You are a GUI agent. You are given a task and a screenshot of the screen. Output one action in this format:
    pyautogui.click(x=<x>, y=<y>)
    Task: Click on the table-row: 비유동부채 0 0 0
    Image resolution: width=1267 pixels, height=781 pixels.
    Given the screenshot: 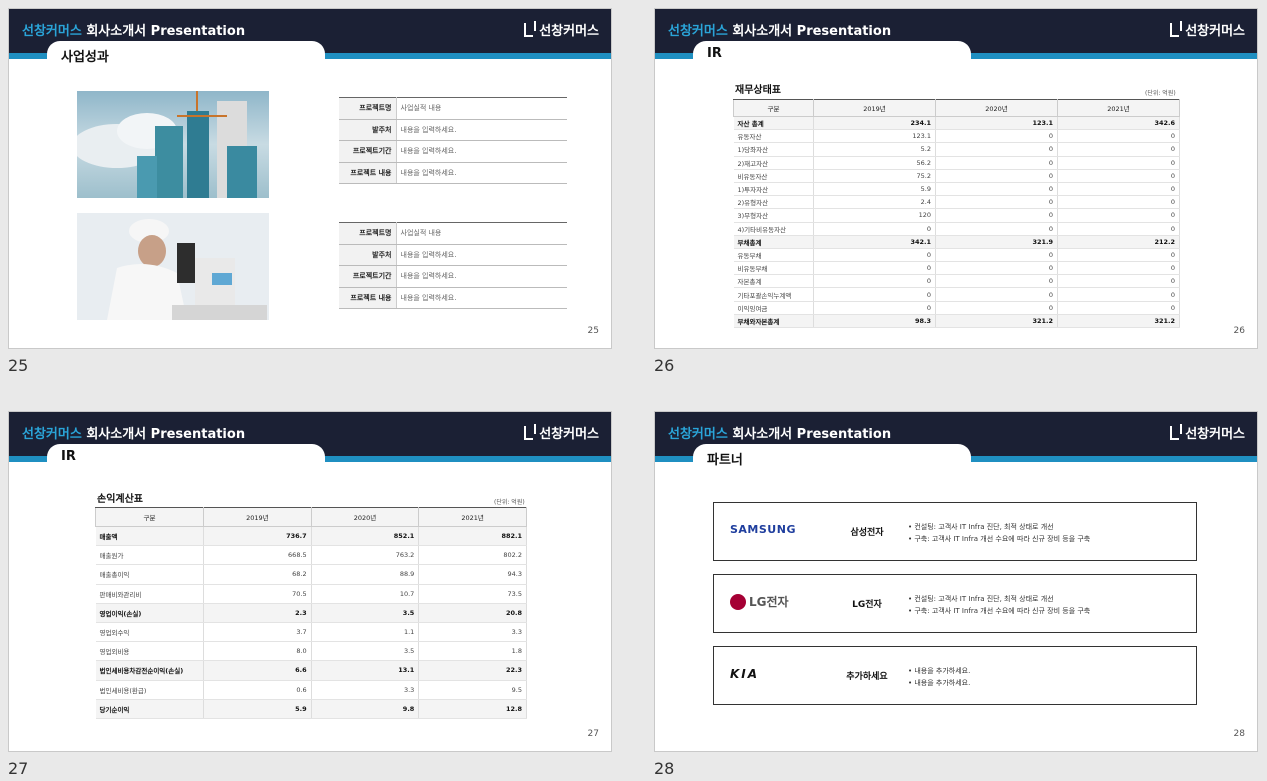 What is the action you would take?
    pyautogui.click(x=956, y=268)
    